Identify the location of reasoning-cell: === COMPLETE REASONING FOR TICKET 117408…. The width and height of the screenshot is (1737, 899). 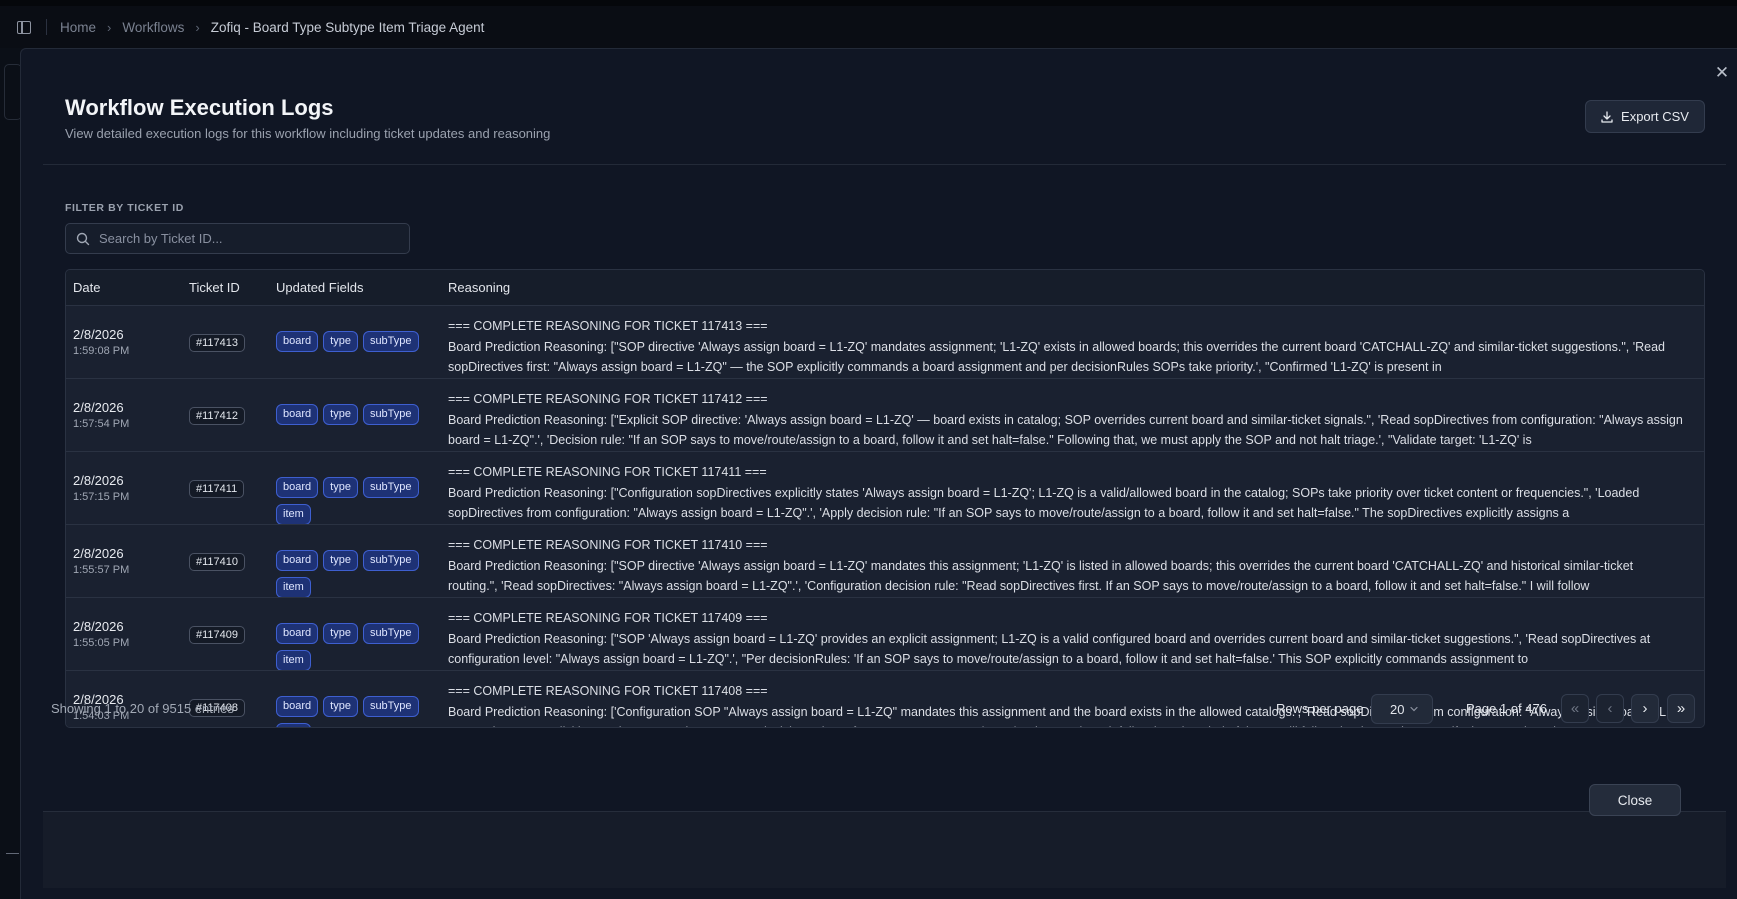
(1076, 699).